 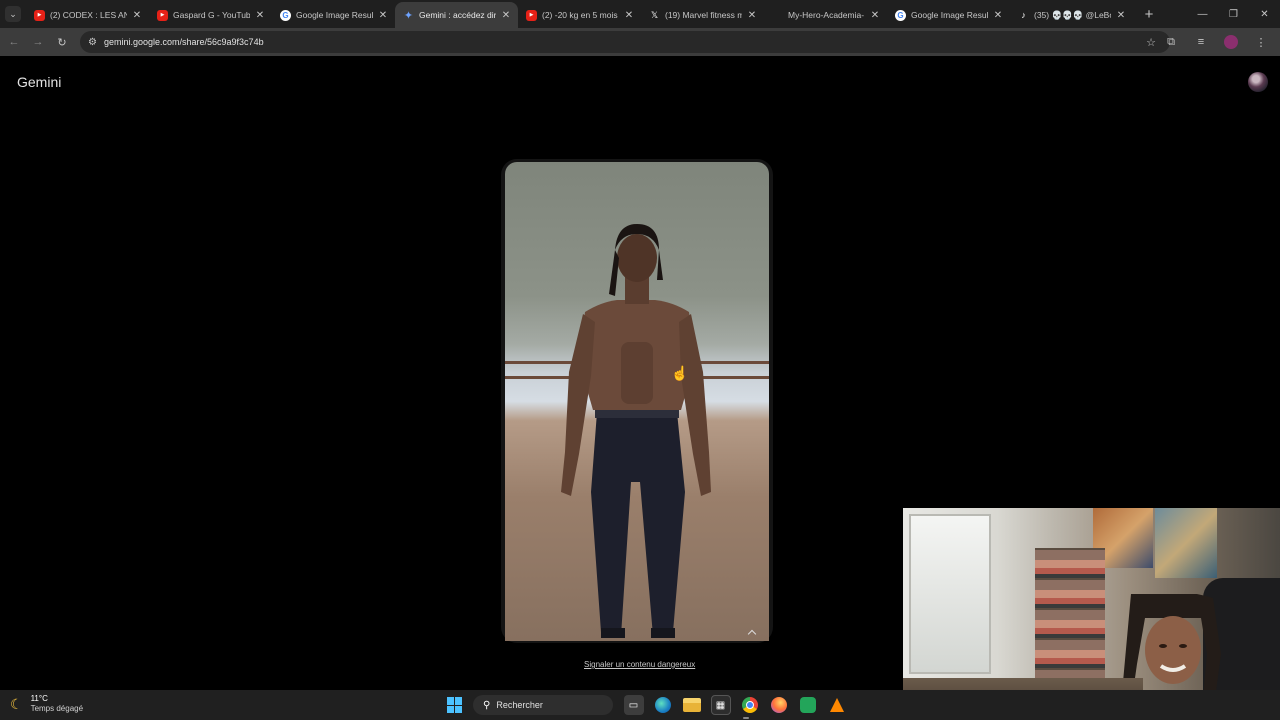 What do you see at coordinates (1151, 42) in the screenshot?
I see `bookmark-star-icon: ☆` at bounding box center [1151, 42].